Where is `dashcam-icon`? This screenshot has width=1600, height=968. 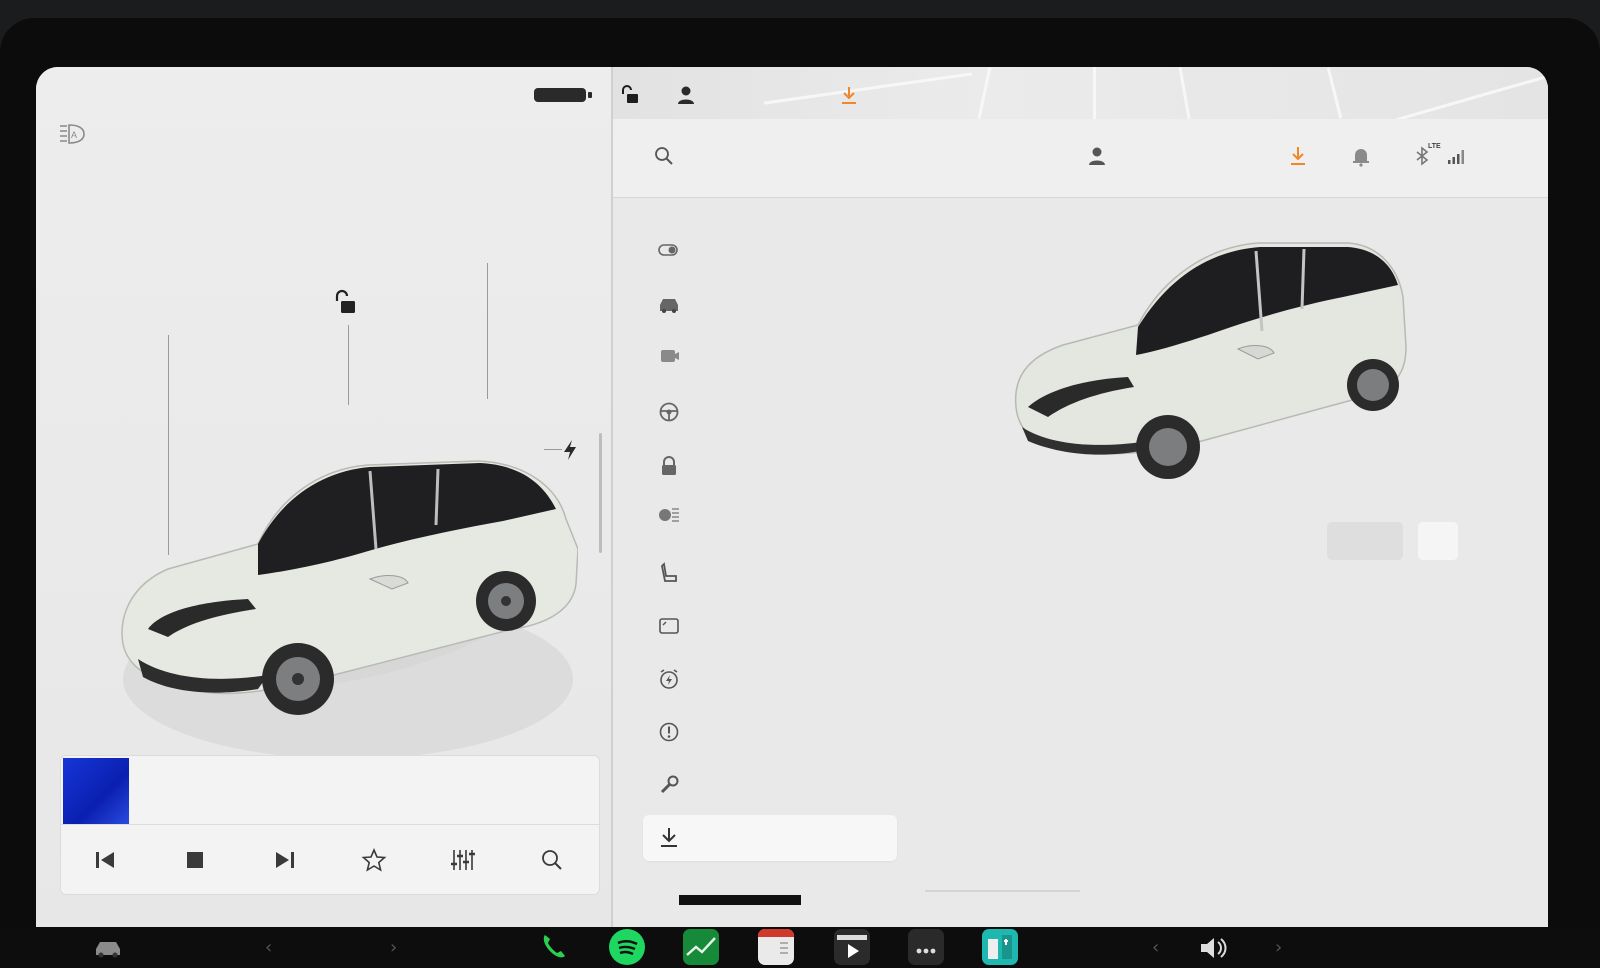 dashcam-icon is located at coordinates (669, 356).